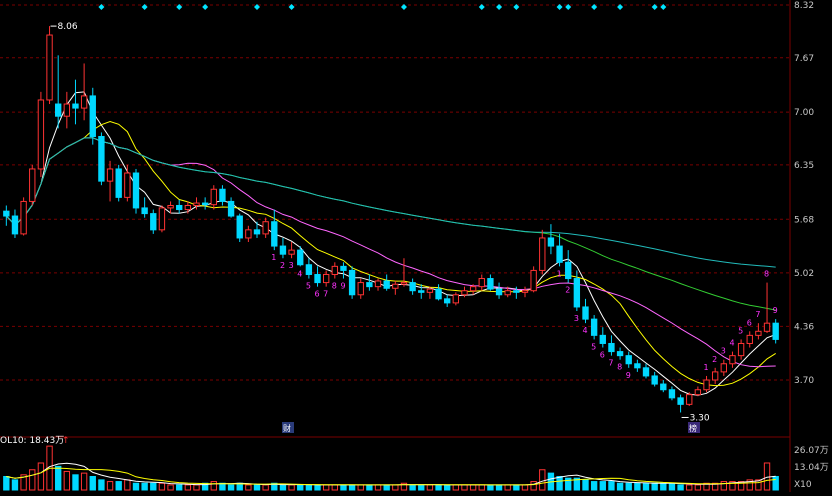 The height and width of the screenshot is (496, 832). Describe the element at coordinates (693, 428) in the screenshot. I see `marker-badge-bang: 榜` at that location.